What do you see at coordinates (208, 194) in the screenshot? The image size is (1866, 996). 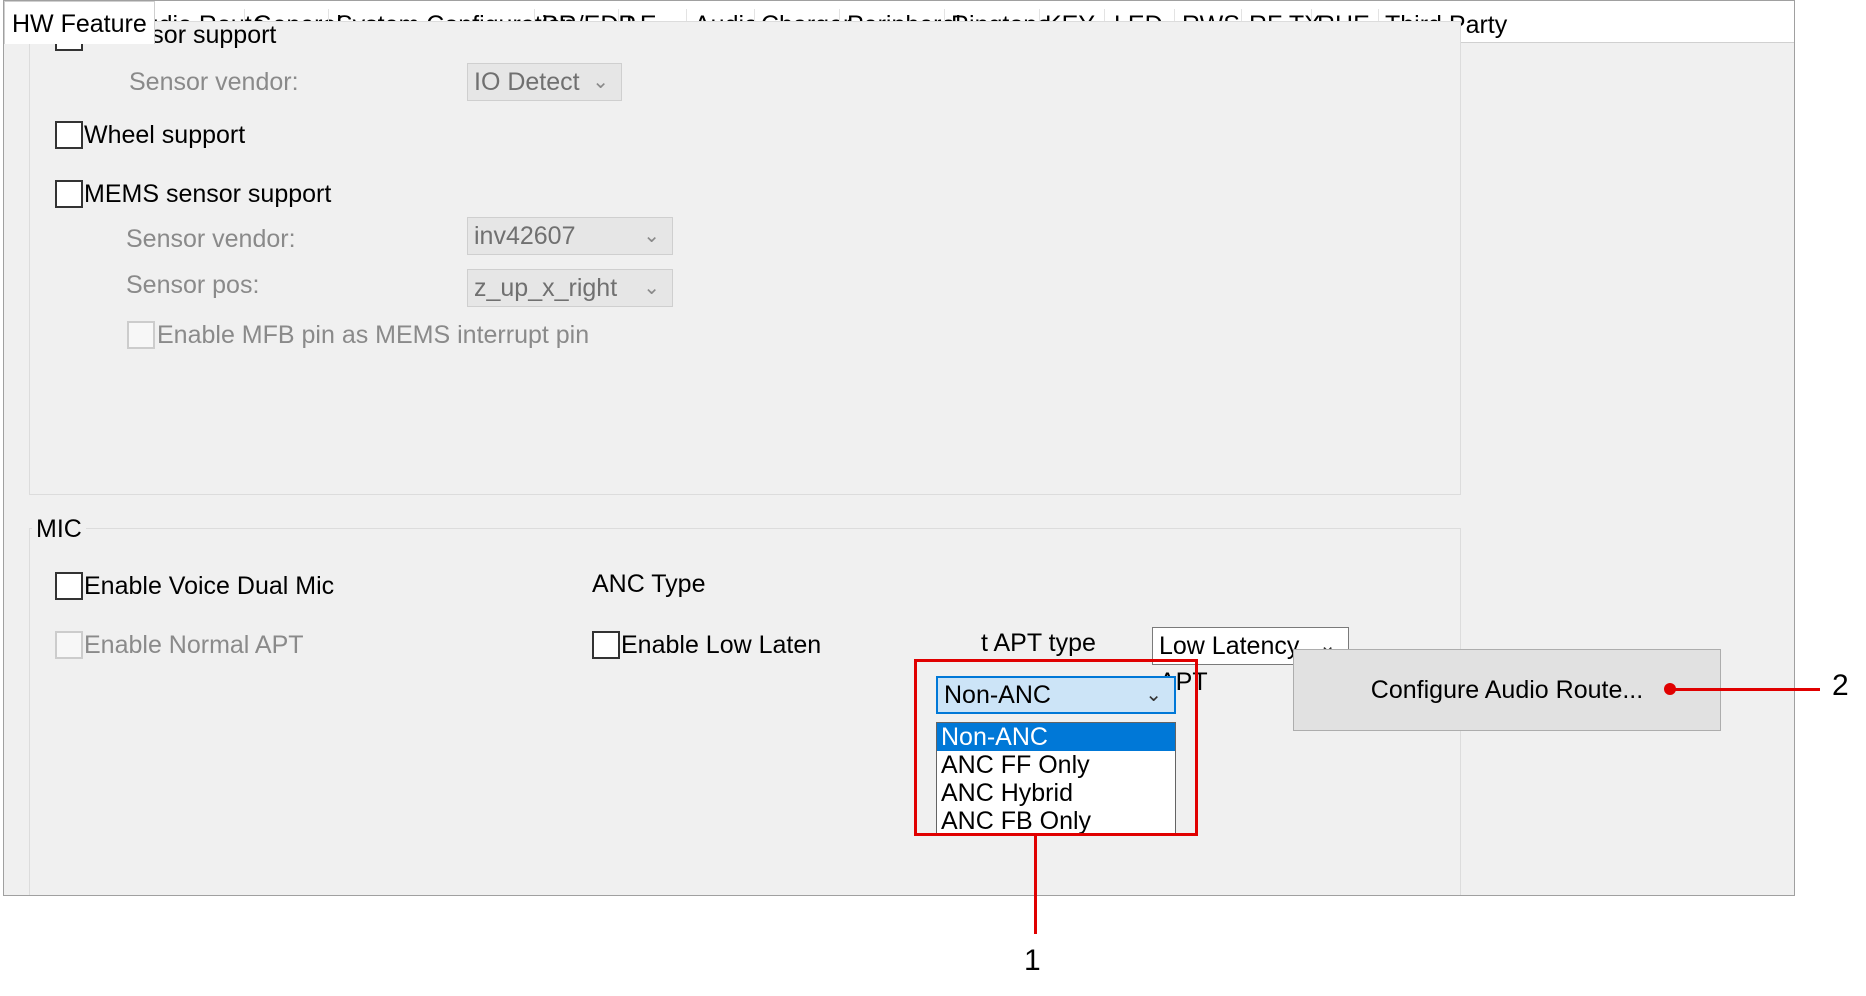 I see `mems-sensor-label: MEMS sensor support` at bounding box center [208, 194].